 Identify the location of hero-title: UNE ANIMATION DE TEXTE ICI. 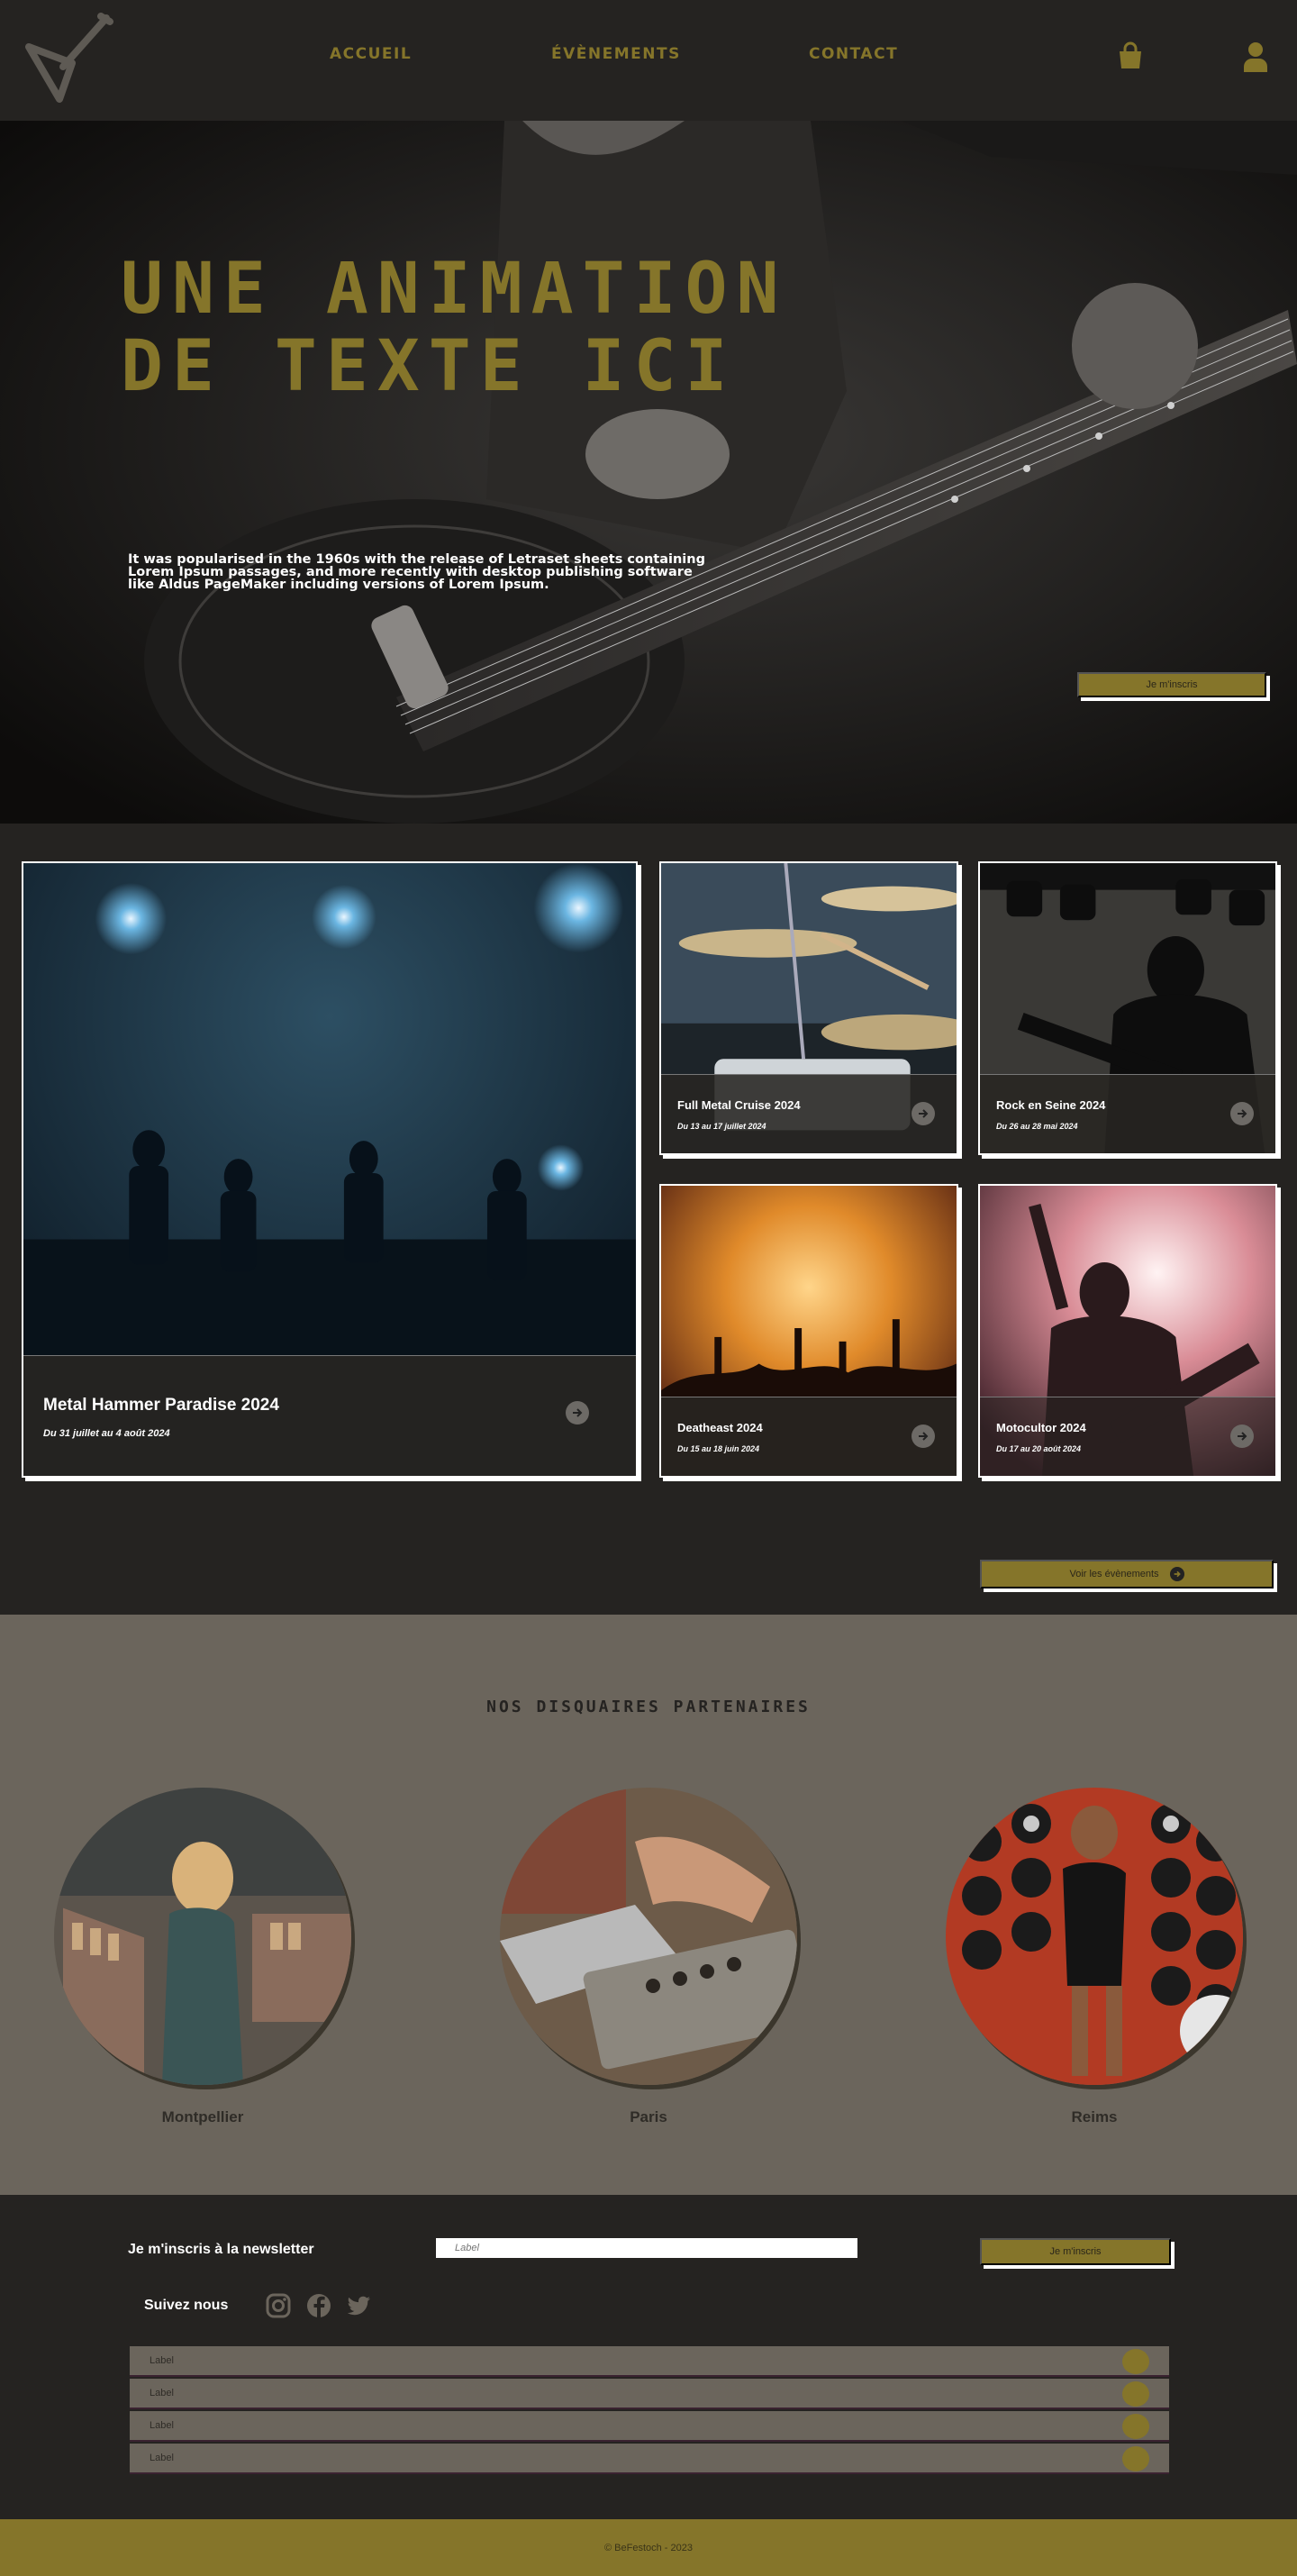
(454, 328).